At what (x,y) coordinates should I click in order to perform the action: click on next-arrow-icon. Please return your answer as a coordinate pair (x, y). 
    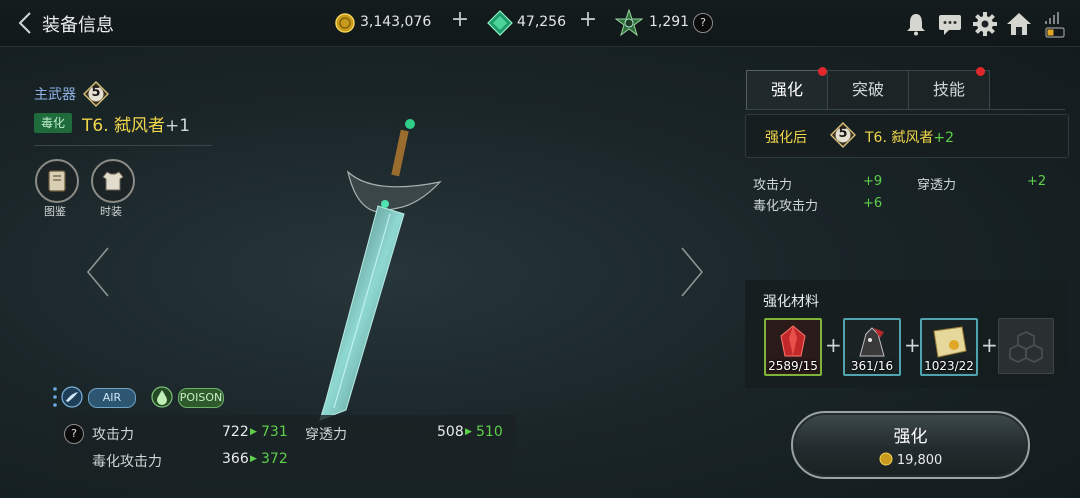
    Looking at the image, I should click on (691, 272).